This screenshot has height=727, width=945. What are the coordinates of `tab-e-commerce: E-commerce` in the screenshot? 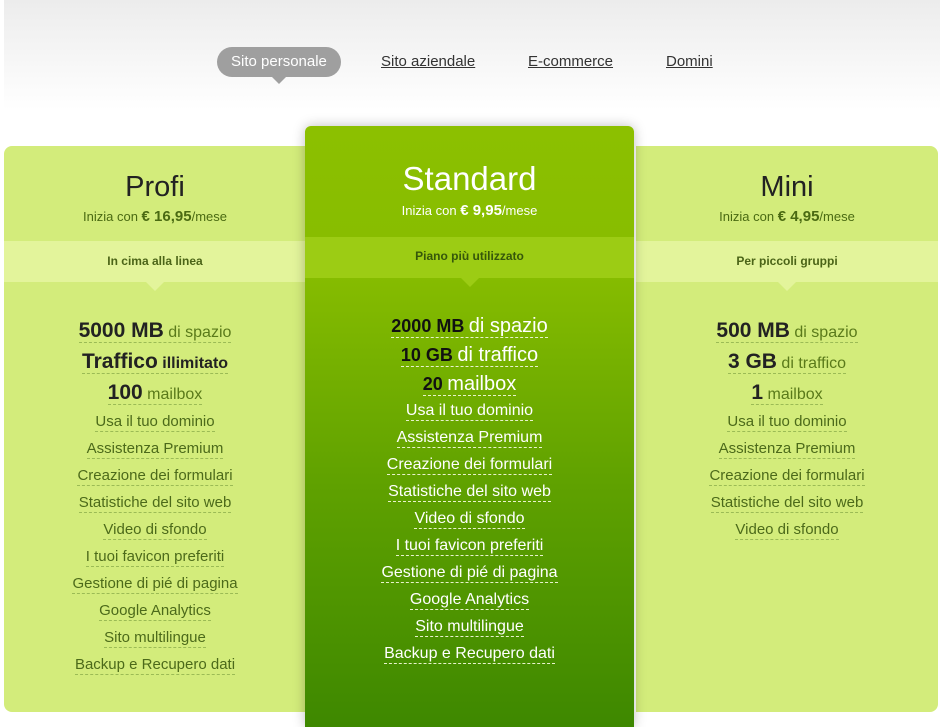 It's located at (570, 62).